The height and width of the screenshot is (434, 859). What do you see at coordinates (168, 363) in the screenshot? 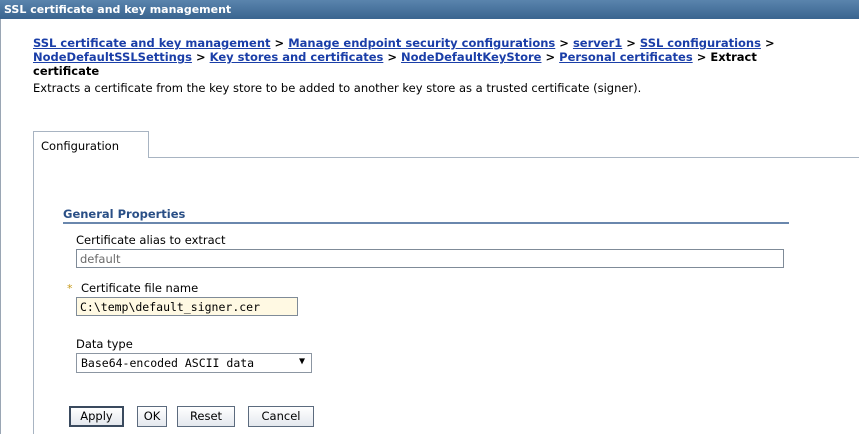
I see `data-type-value: Base64-encoded ASCII data` at bounding box center [168, 363].